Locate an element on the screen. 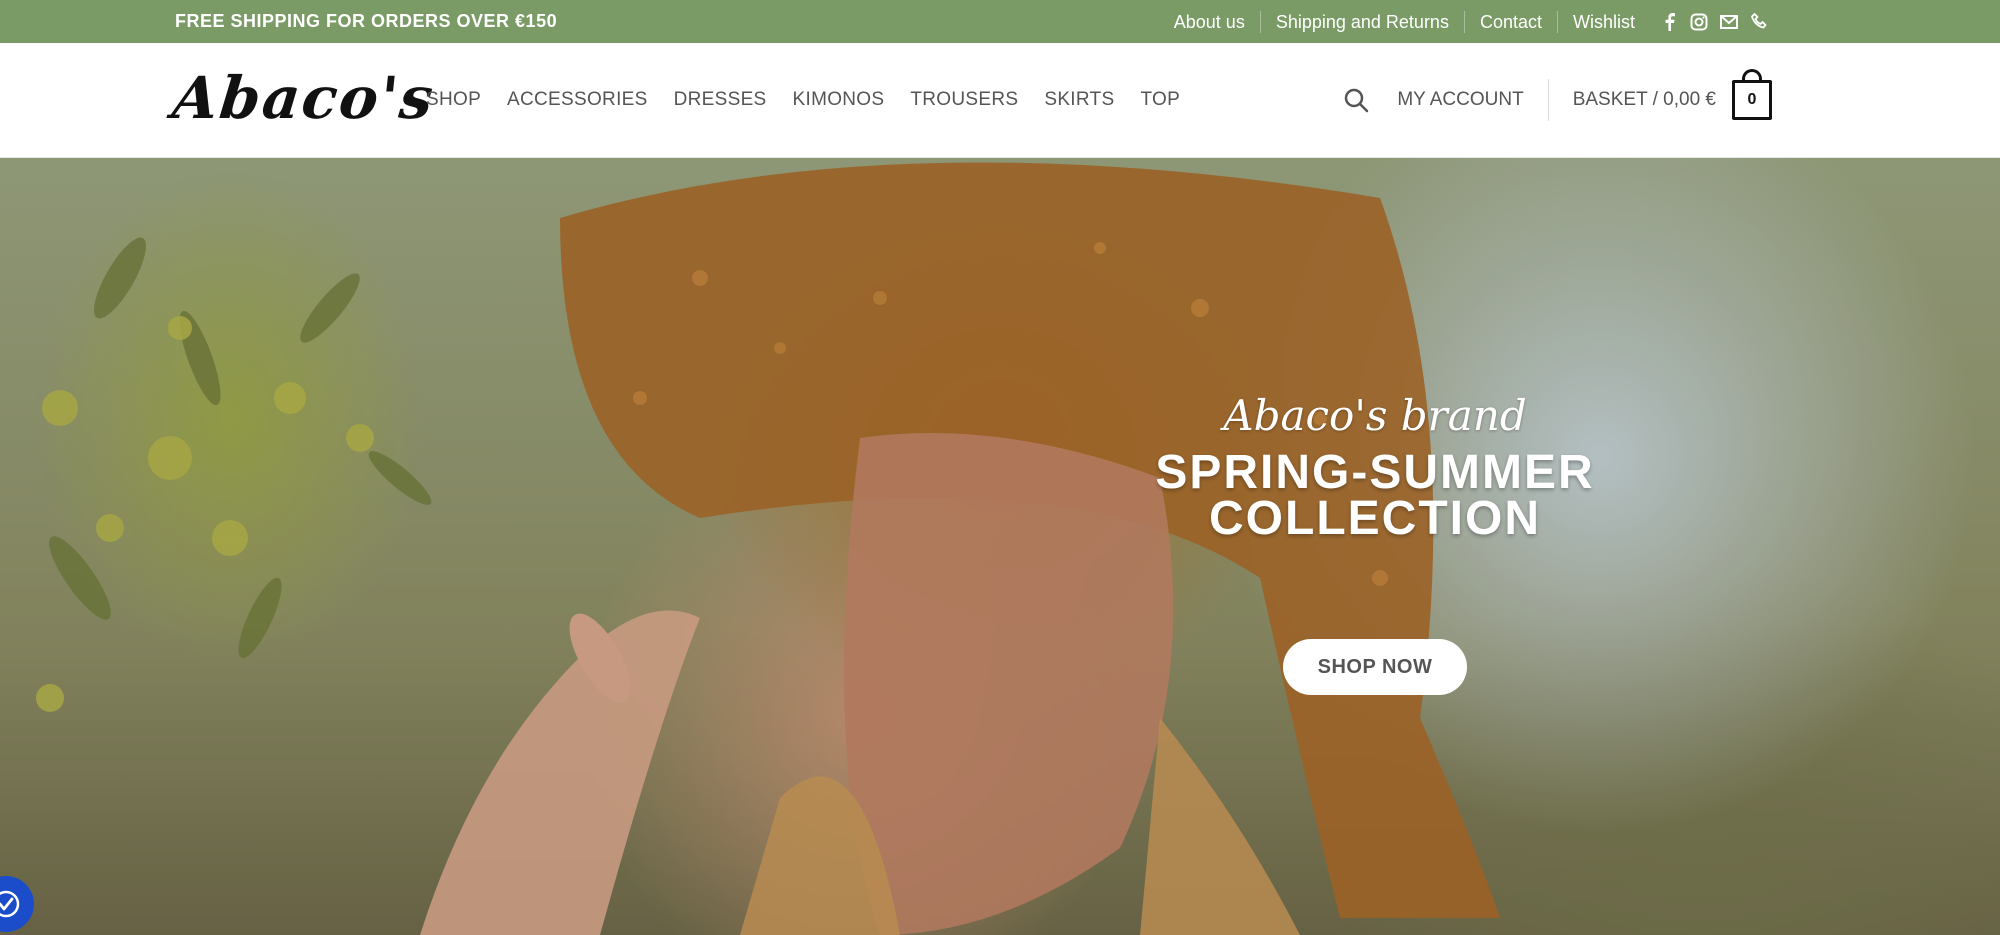 The width and height of the screenshot is (2000, 935). promo-text: FREE SHIPPING FOR ORDERS OVER €150 is located at coordinates (366, 21).